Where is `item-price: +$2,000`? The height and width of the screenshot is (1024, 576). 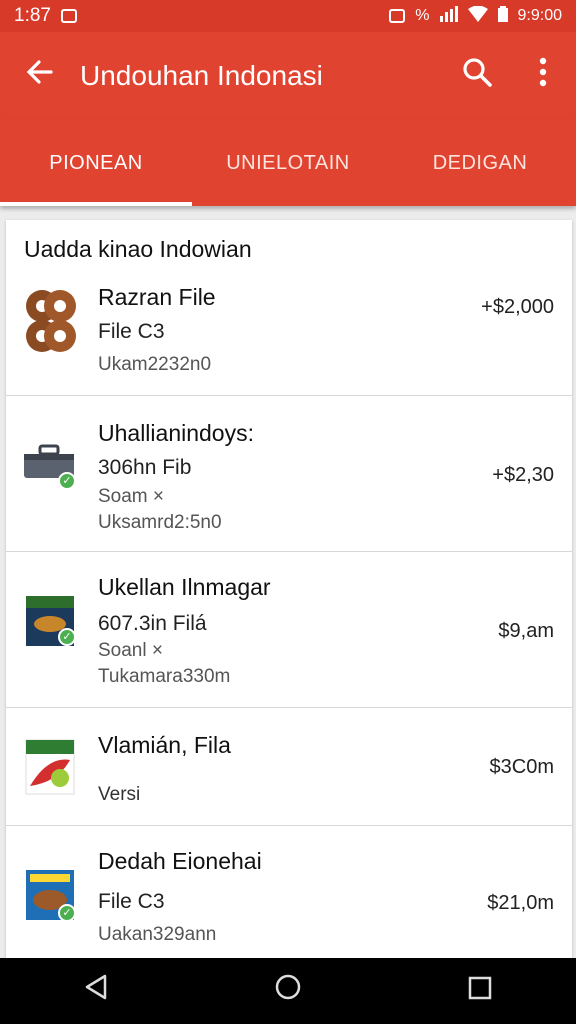
item-price: +$2,000 is located at coordinates (517, 307).